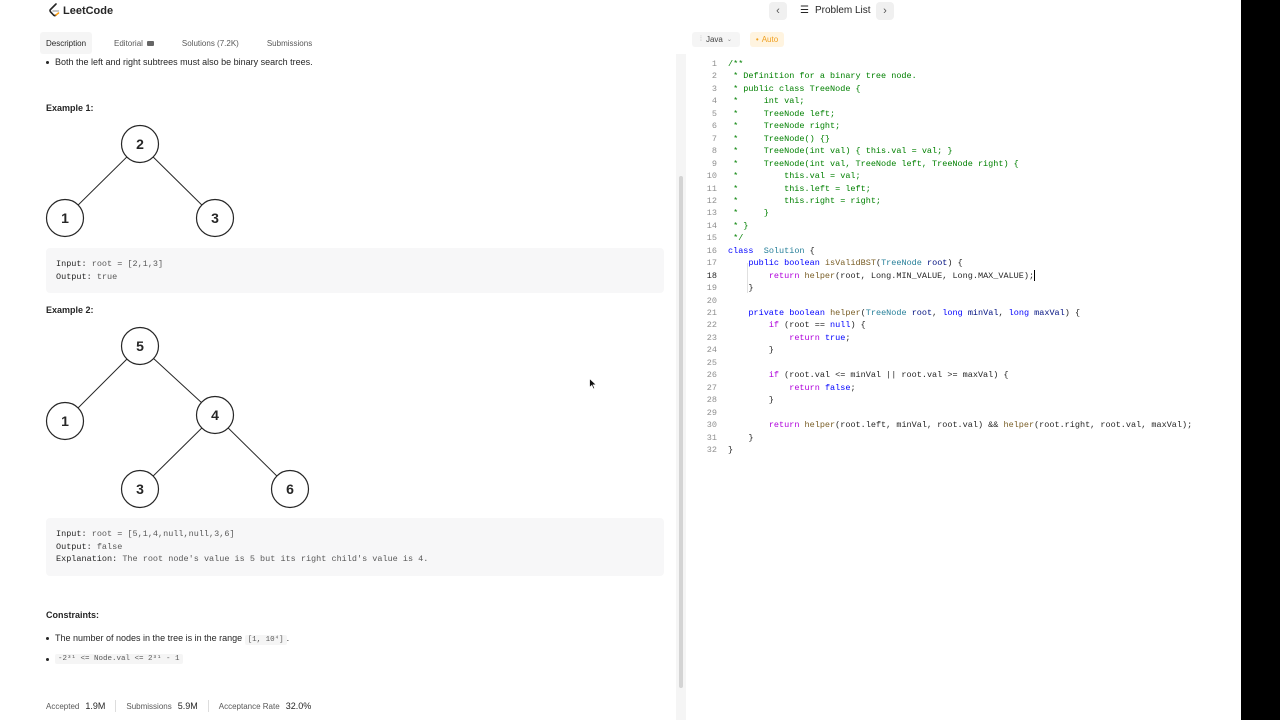 Image resolution: width=1280 pixels, height=720 pixels. Describe the element at coordinates (47, 638) in the screenshot. I see `bullet-dot` at that location.